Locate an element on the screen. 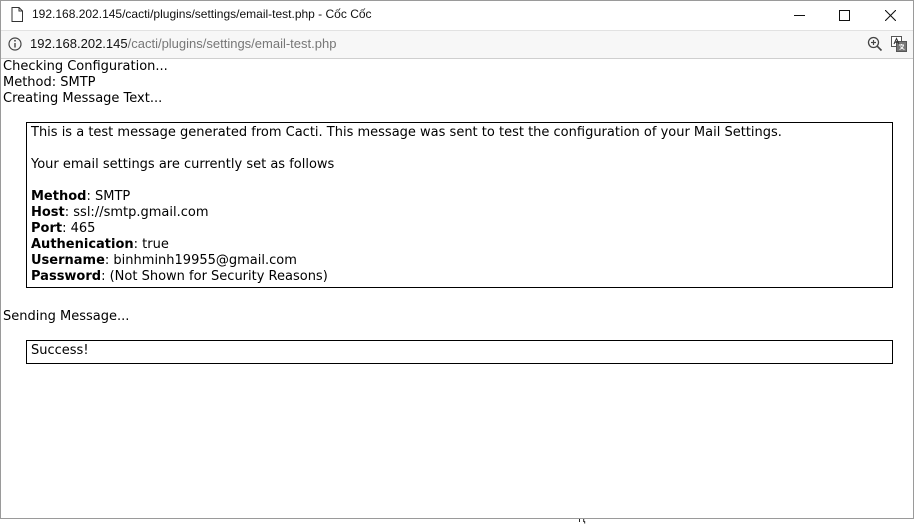 The image size is (914, 525). setting-authentication: Authenication: true is located at coordinates (459, 245).